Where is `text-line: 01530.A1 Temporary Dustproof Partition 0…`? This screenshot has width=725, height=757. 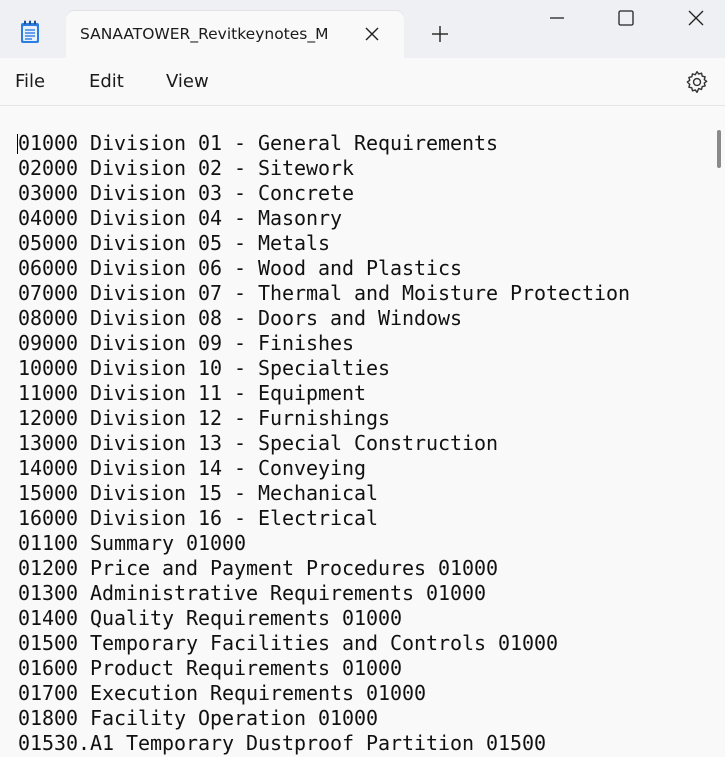 text-line: 01530.A1 Temporary Dustproof Partition 0… is located at coordinates (282, 743).